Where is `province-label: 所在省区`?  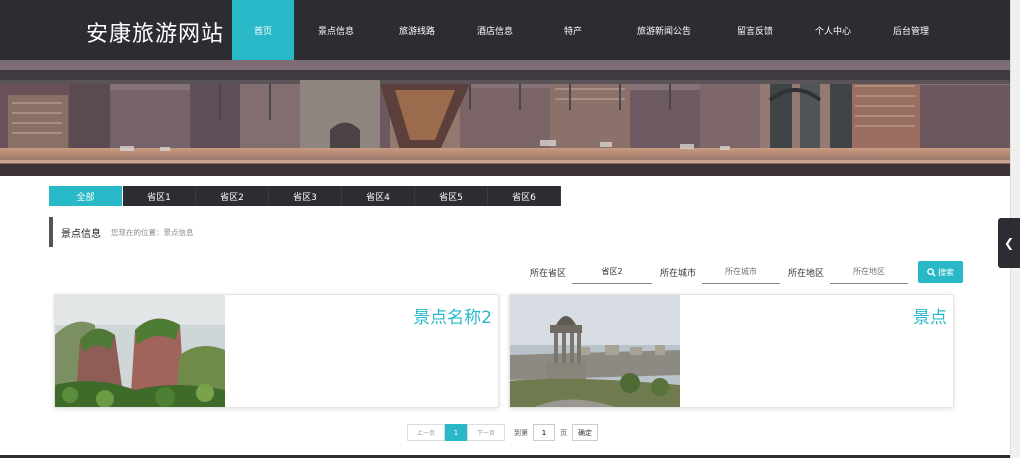
province-label: 所在省区 is located at coordinates (548, 273).